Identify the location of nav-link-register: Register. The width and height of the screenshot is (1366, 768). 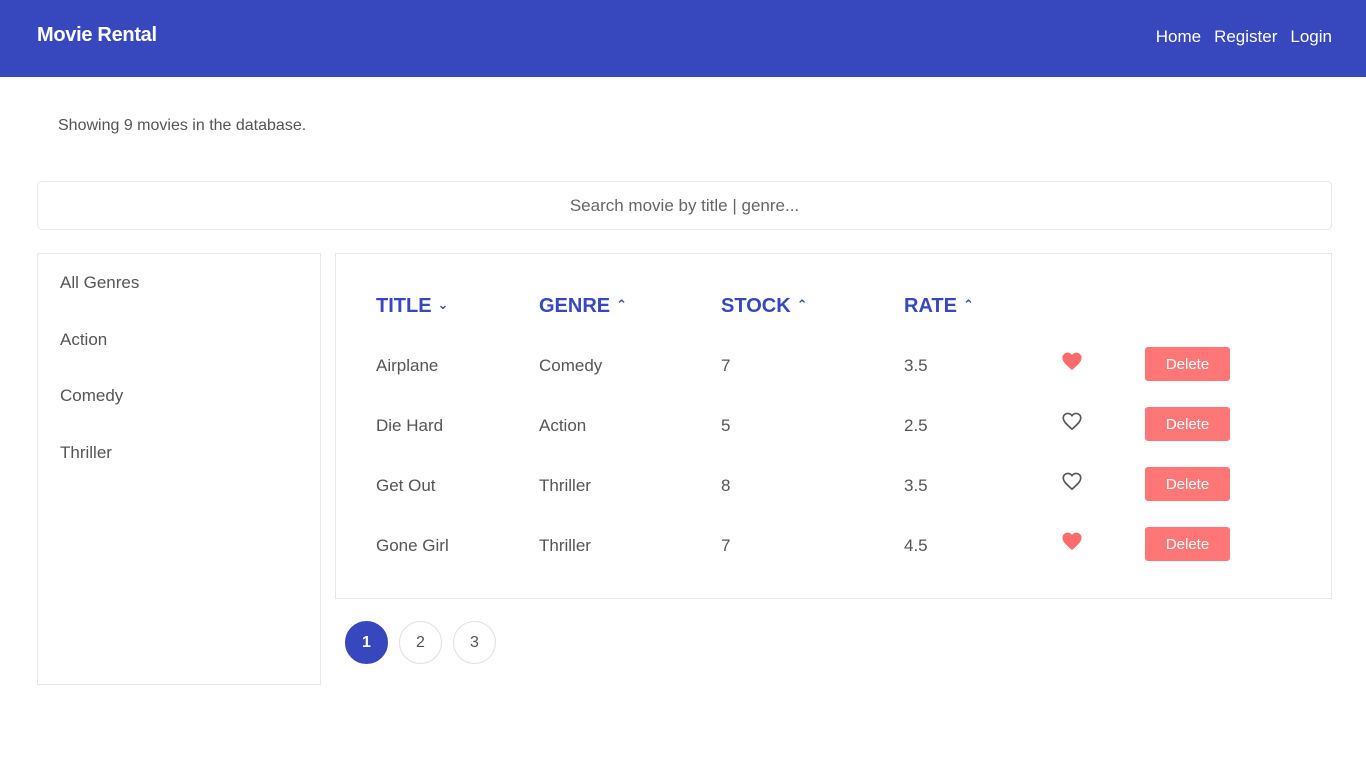
(1245, 37).